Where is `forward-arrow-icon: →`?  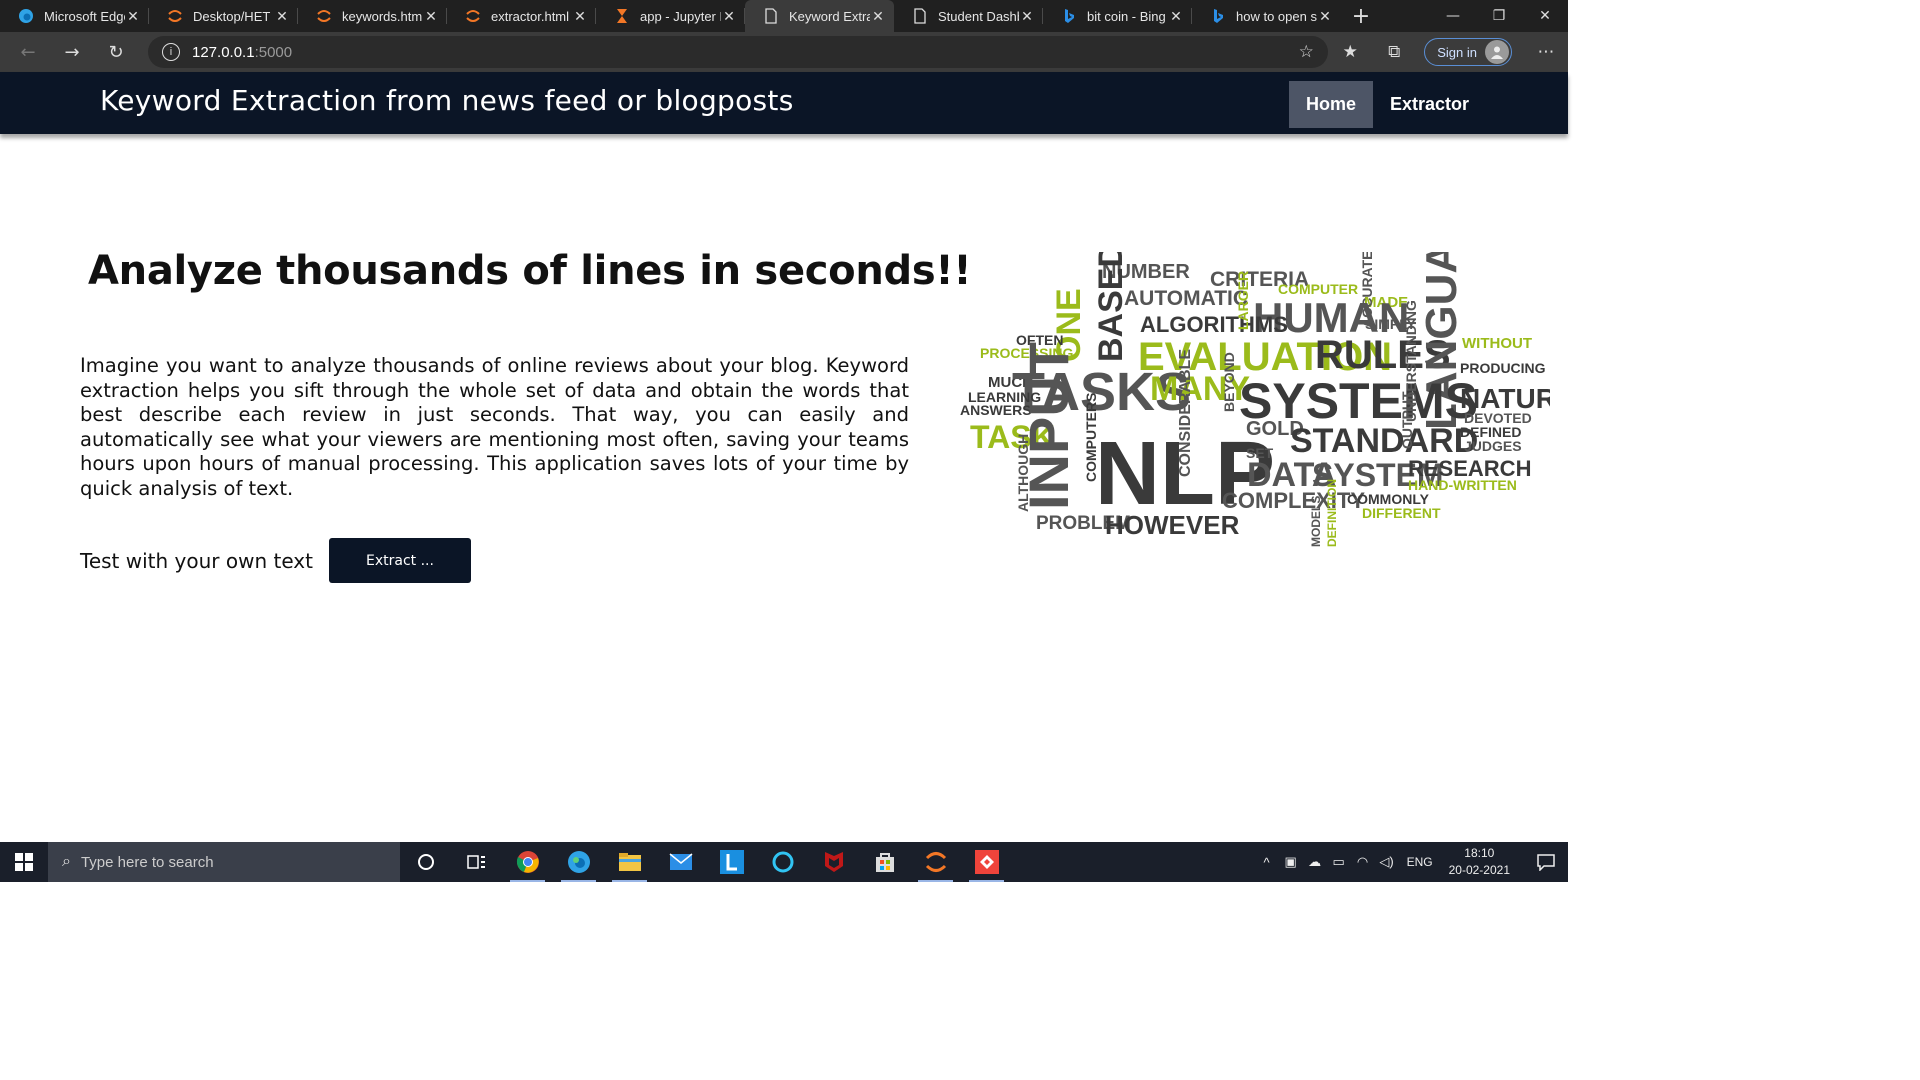 forward-arrow-icon: → is located at coordinates (72, 52).